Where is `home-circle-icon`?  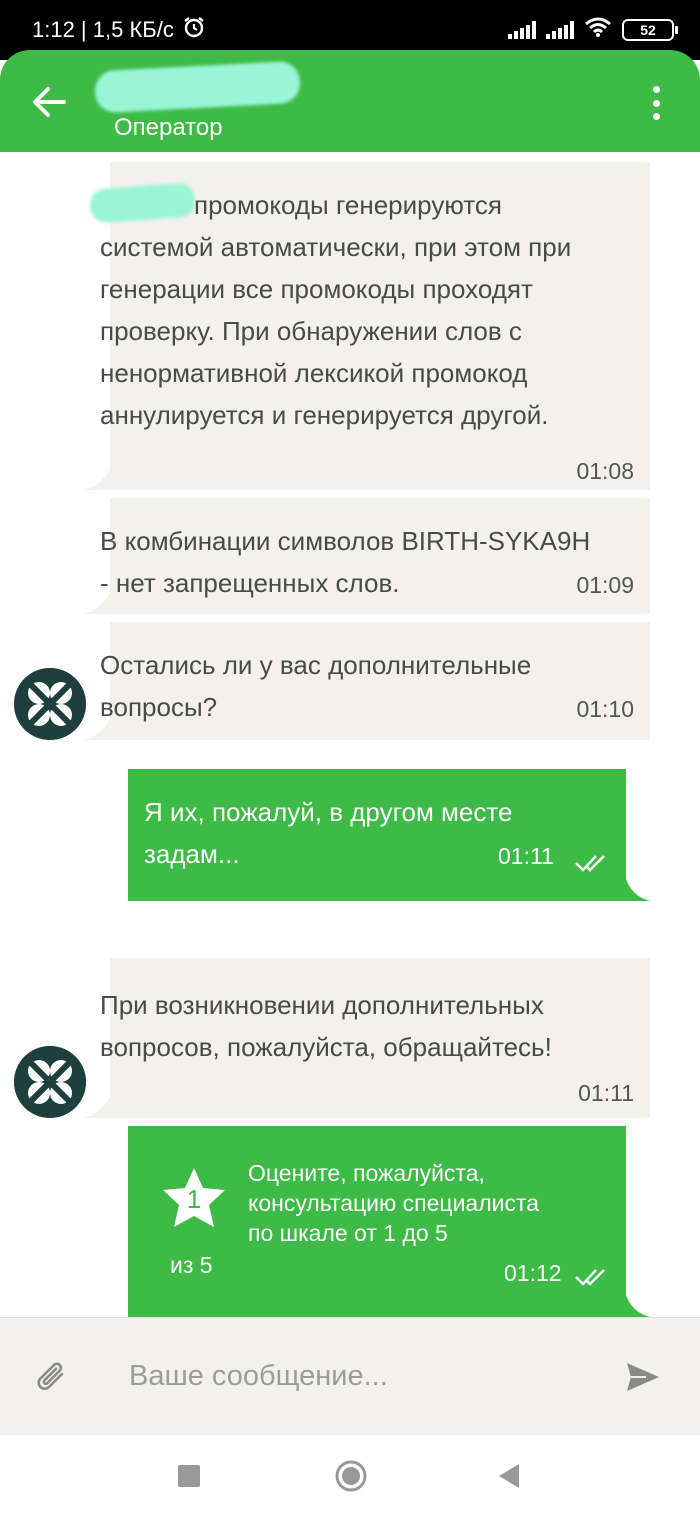
home-circle-icon is located at coordinates (351, 1478).